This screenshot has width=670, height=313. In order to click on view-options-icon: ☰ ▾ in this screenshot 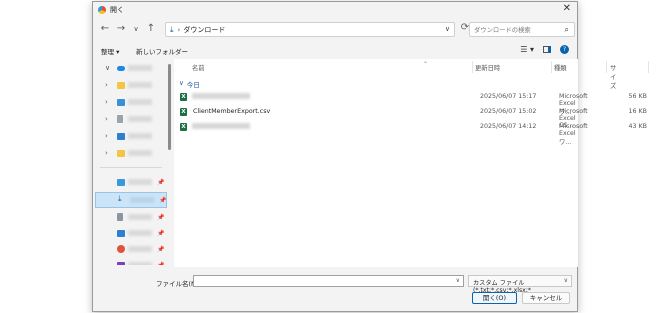, I will do `click(527, 49)`.